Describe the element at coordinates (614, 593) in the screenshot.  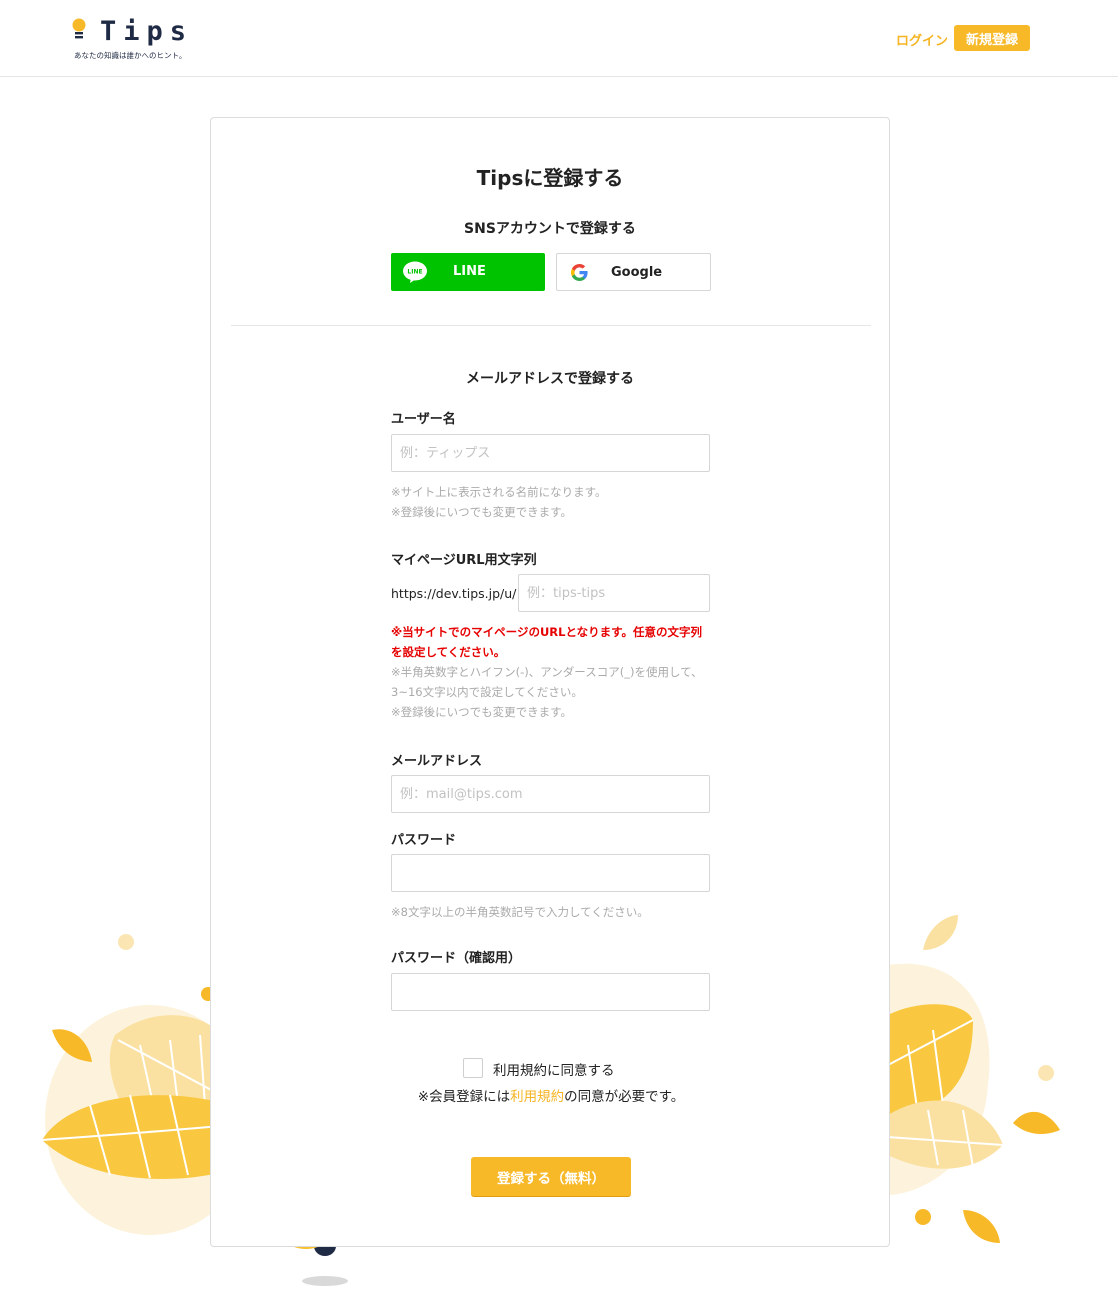
I see `mypage-url-input` at that location.